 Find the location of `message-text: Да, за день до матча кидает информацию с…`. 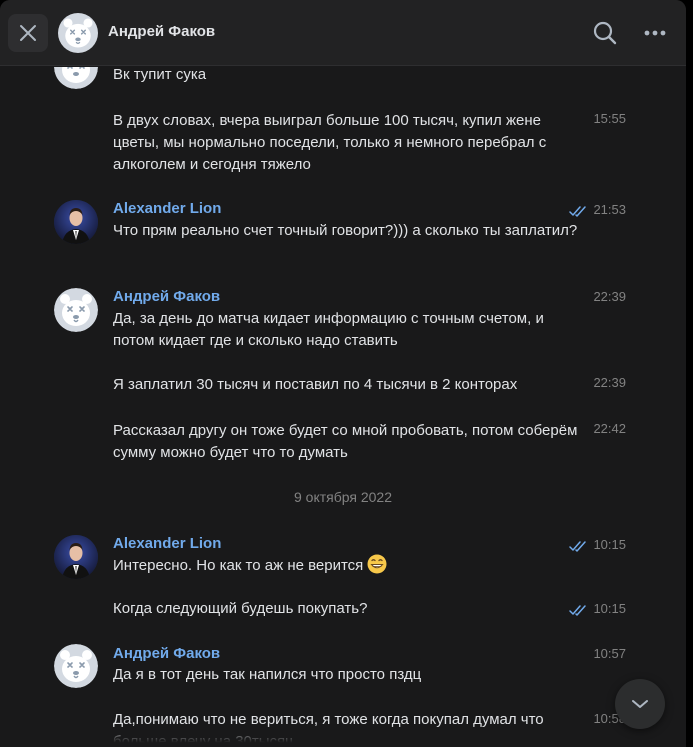

message-text: Да, за день до матча кидает информацию с… is located at coordinates (328, 329).